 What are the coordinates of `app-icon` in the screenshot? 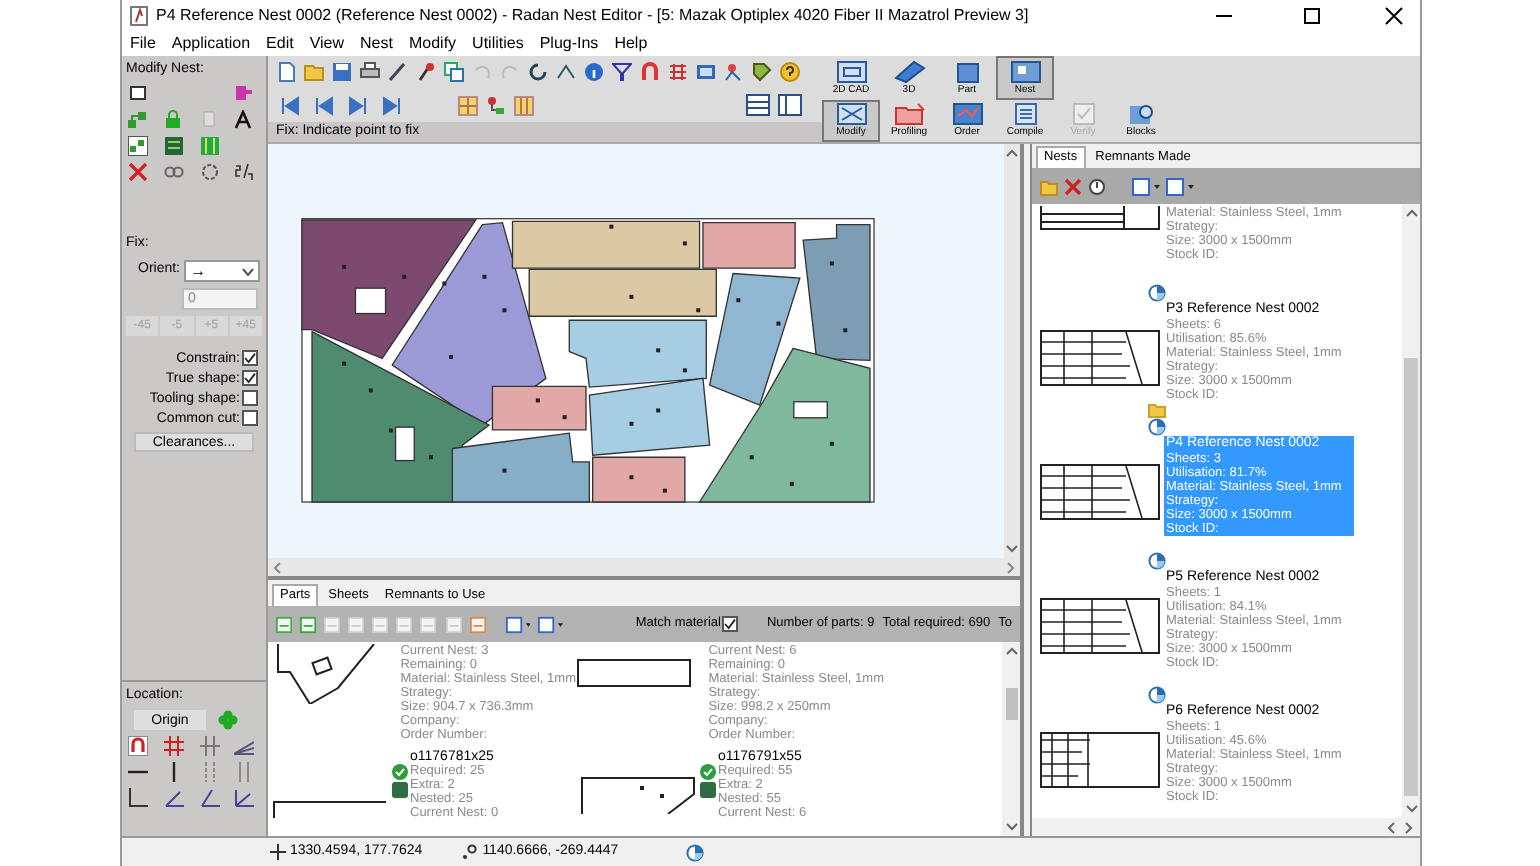 It's located at (139, 16).